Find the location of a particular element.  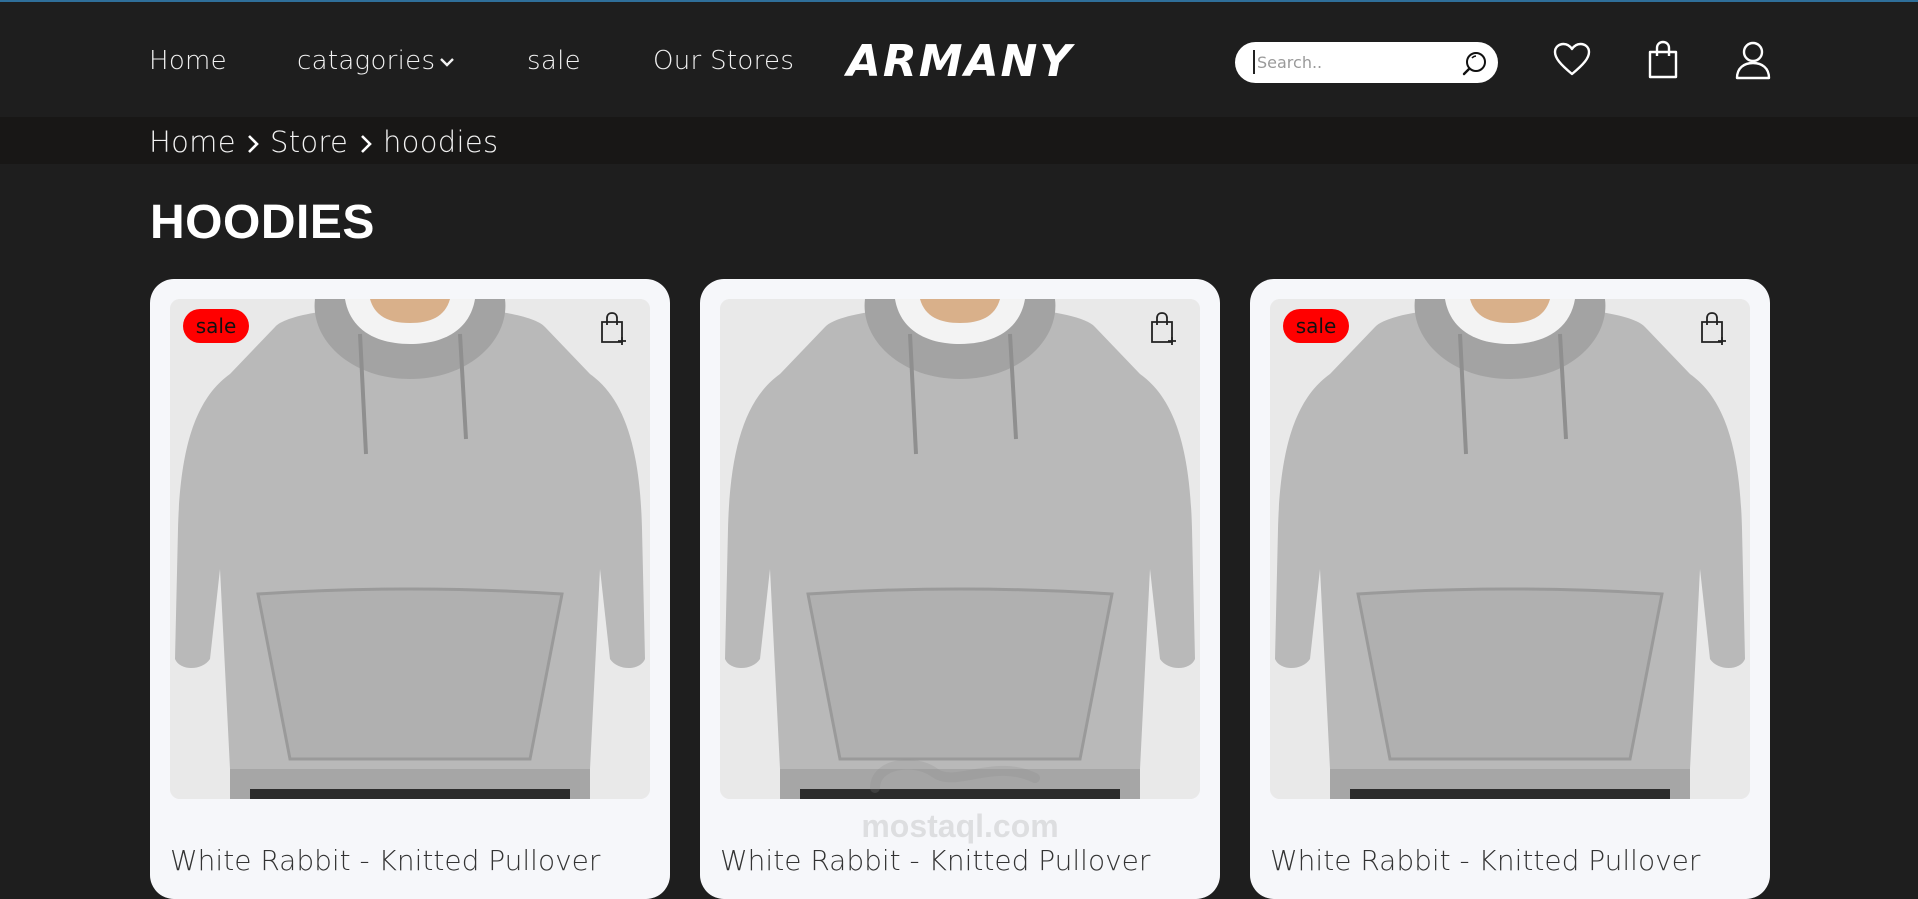

nav-link-our-stores: Our Stores is located at coordinates (723, 61).